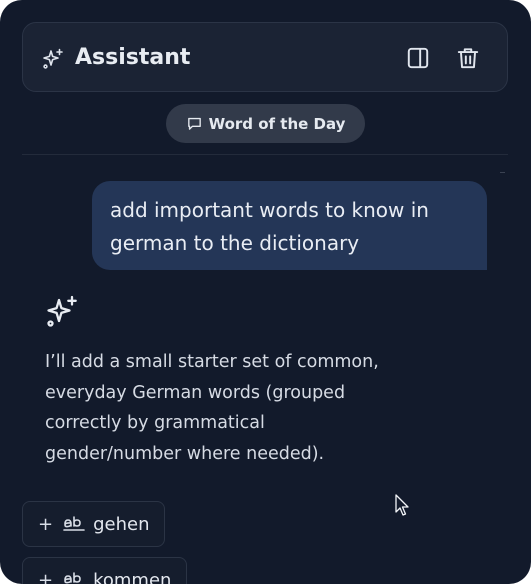  I want to click on mouse-cursor-icon, so click(402, 505).